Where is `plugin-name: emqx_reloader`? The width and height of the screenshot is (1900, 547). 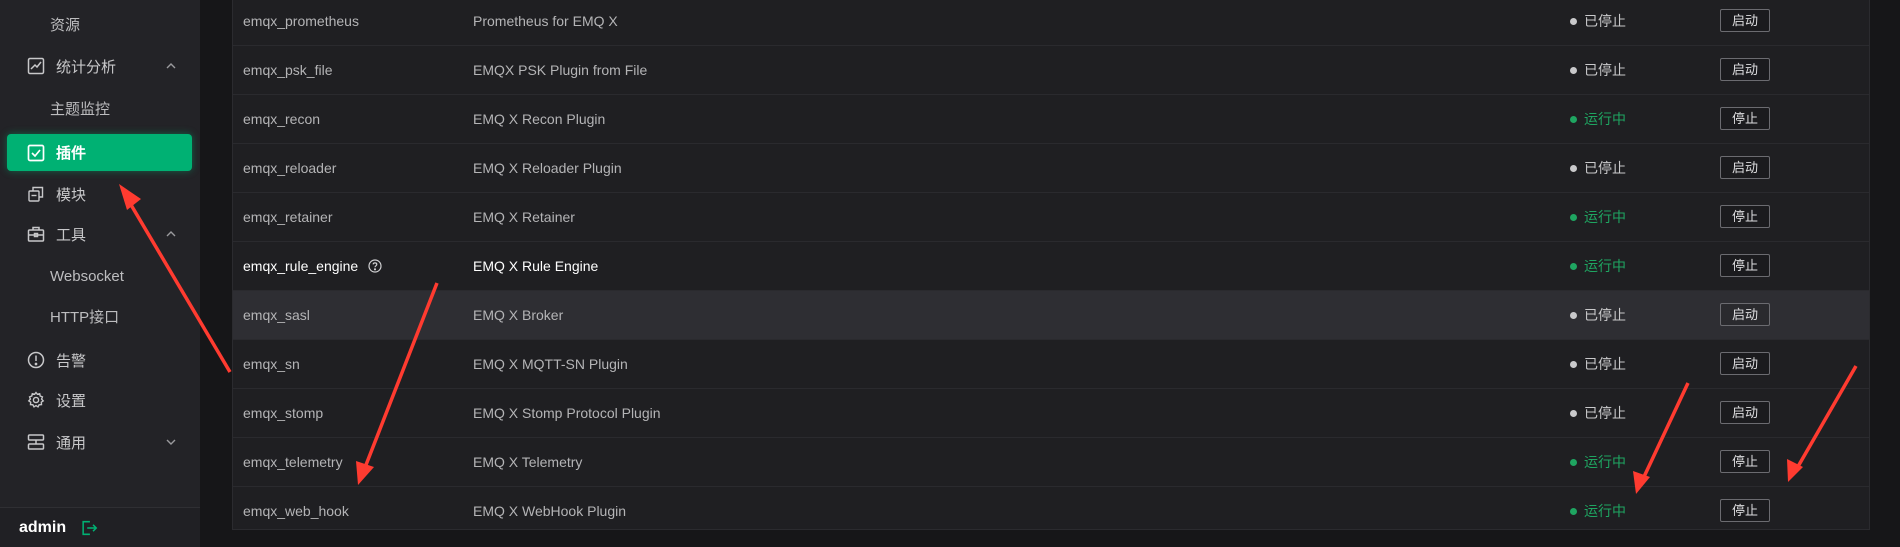 plugin-name: emqx_reloader is located at coordinates (290, 168).